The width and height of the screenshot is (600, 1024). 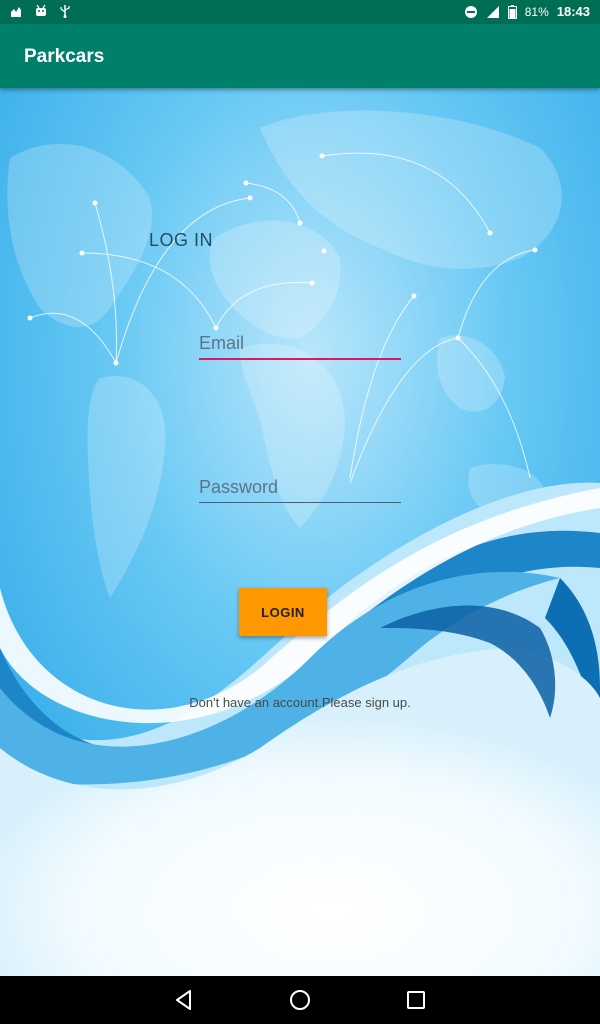 I want to click on back-icon, so click(x=184, y=1000).